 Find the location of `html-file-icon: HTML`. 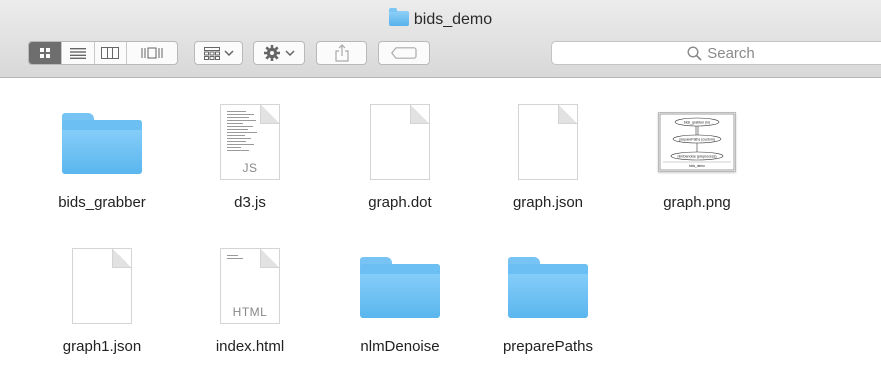

html-file-icon: HTML is located at coordinates (250, 286).